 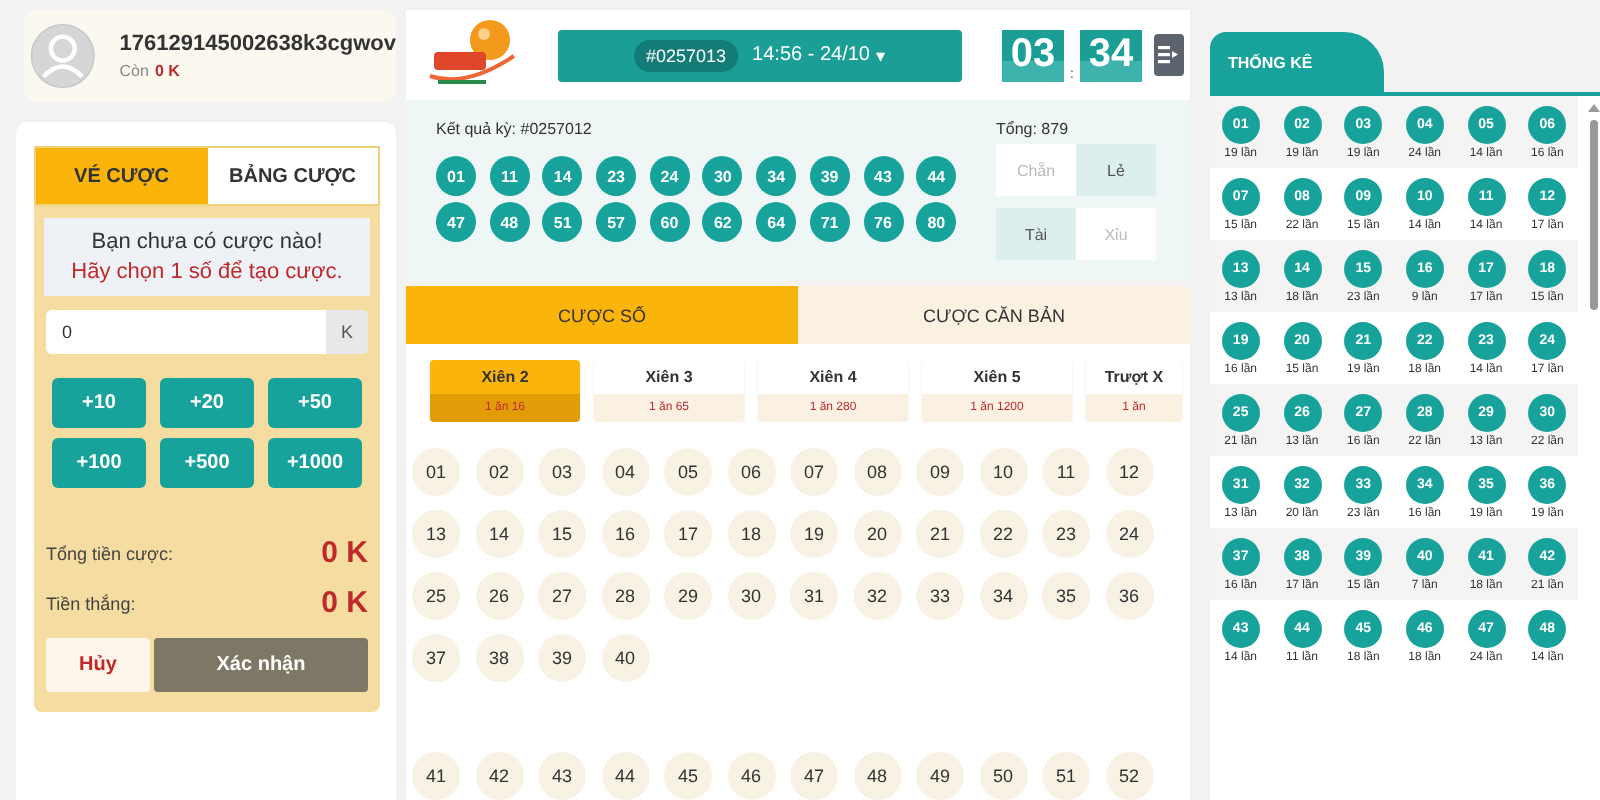 I want to click on menu-icon, so click(x=1168, y=55).